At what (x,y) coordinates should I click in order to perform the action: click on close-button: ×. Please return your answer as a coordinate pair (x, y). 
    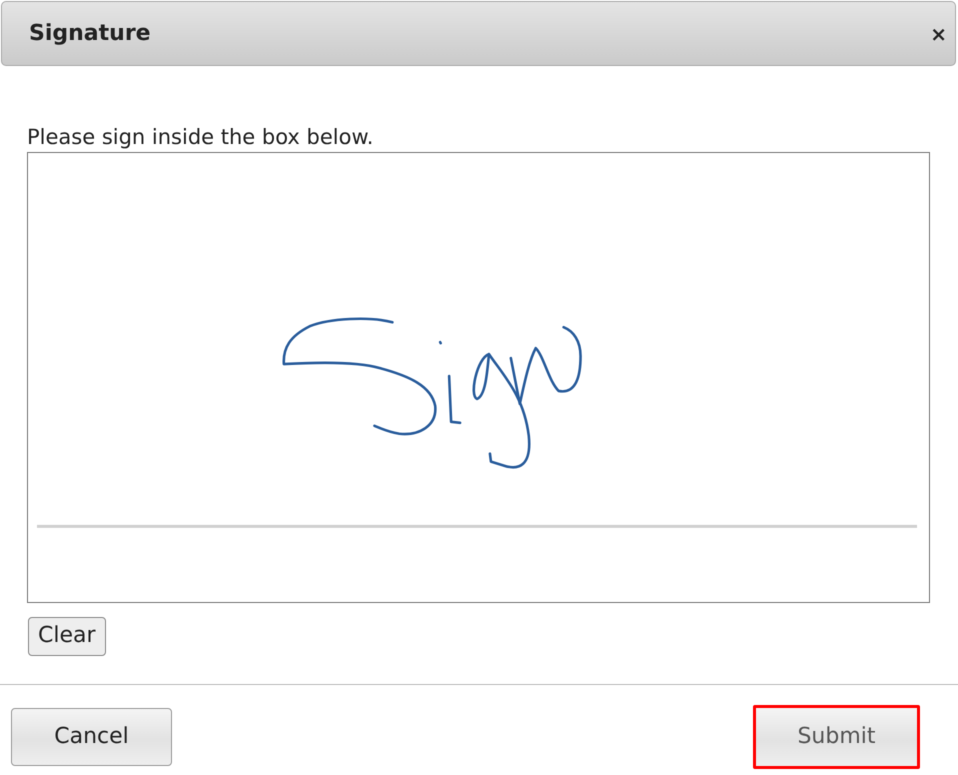
    Looking at the image, I should click on (938, 34).